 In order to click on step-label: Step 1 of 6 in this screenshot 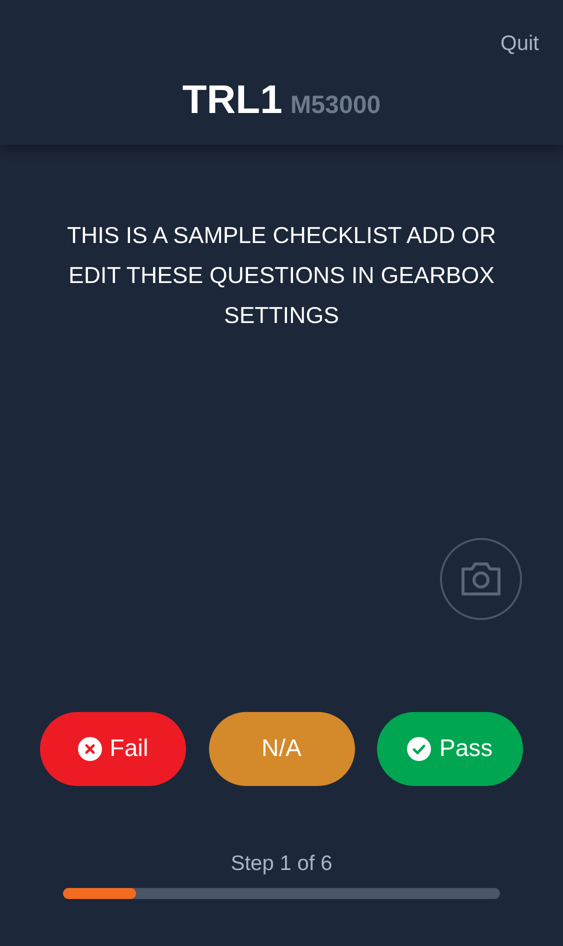, I will do `click(281, 864)`.